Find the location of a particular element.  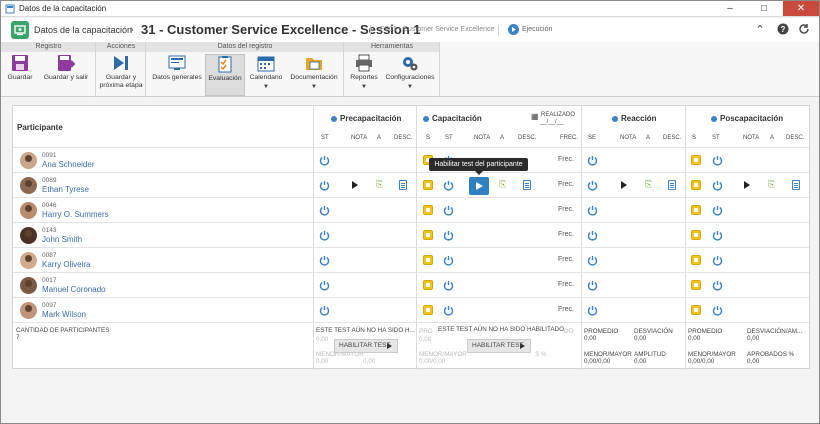

stage-header-pre: Precapacitación is located at coordinates (366, 118).